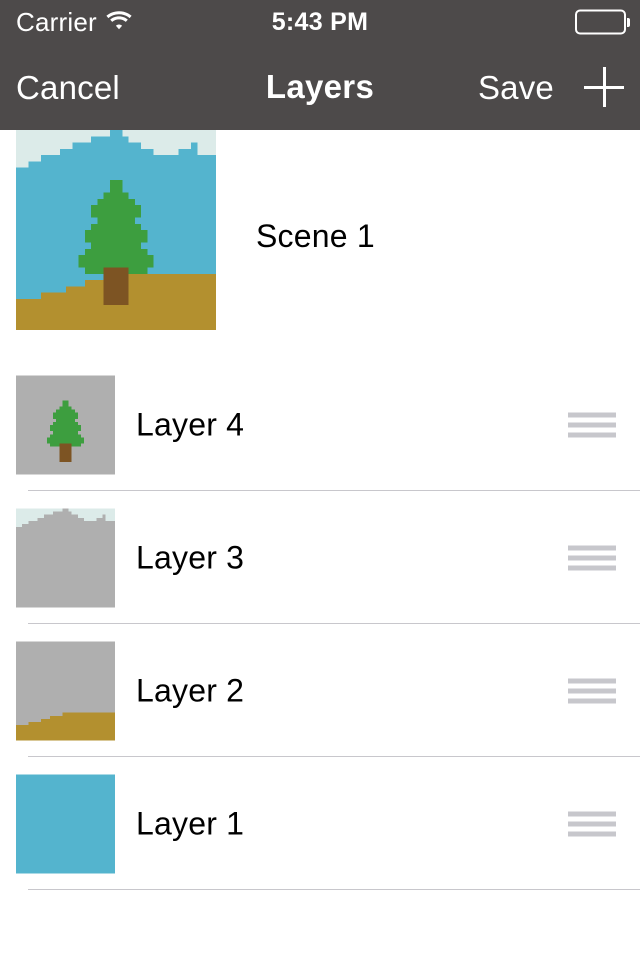 The height and width of the screenshot is (960, 640). I want to click on status-bar-right, so click(600, 22).